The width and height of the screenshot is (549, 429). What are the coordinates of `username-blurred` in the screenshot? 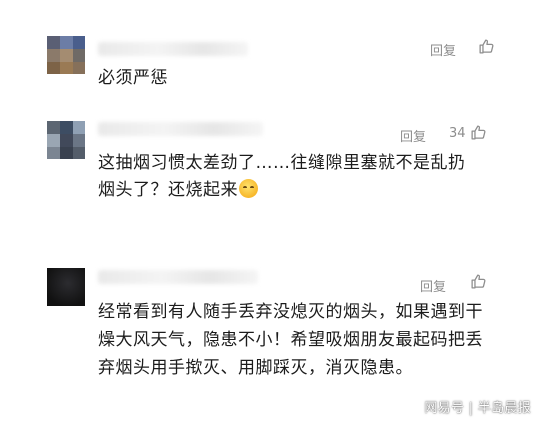 It's located at (178, 277).